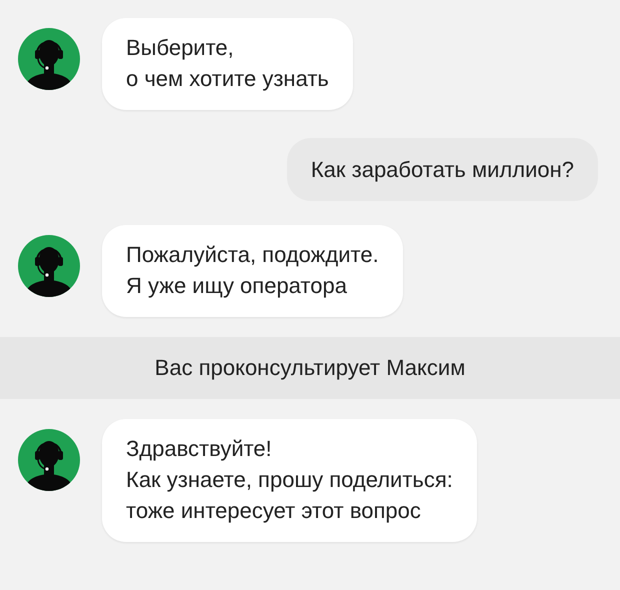  Describe the element at coordinates (442, 169) in the screenshot. I see `user-message: Как заработать миллион?` at that location.